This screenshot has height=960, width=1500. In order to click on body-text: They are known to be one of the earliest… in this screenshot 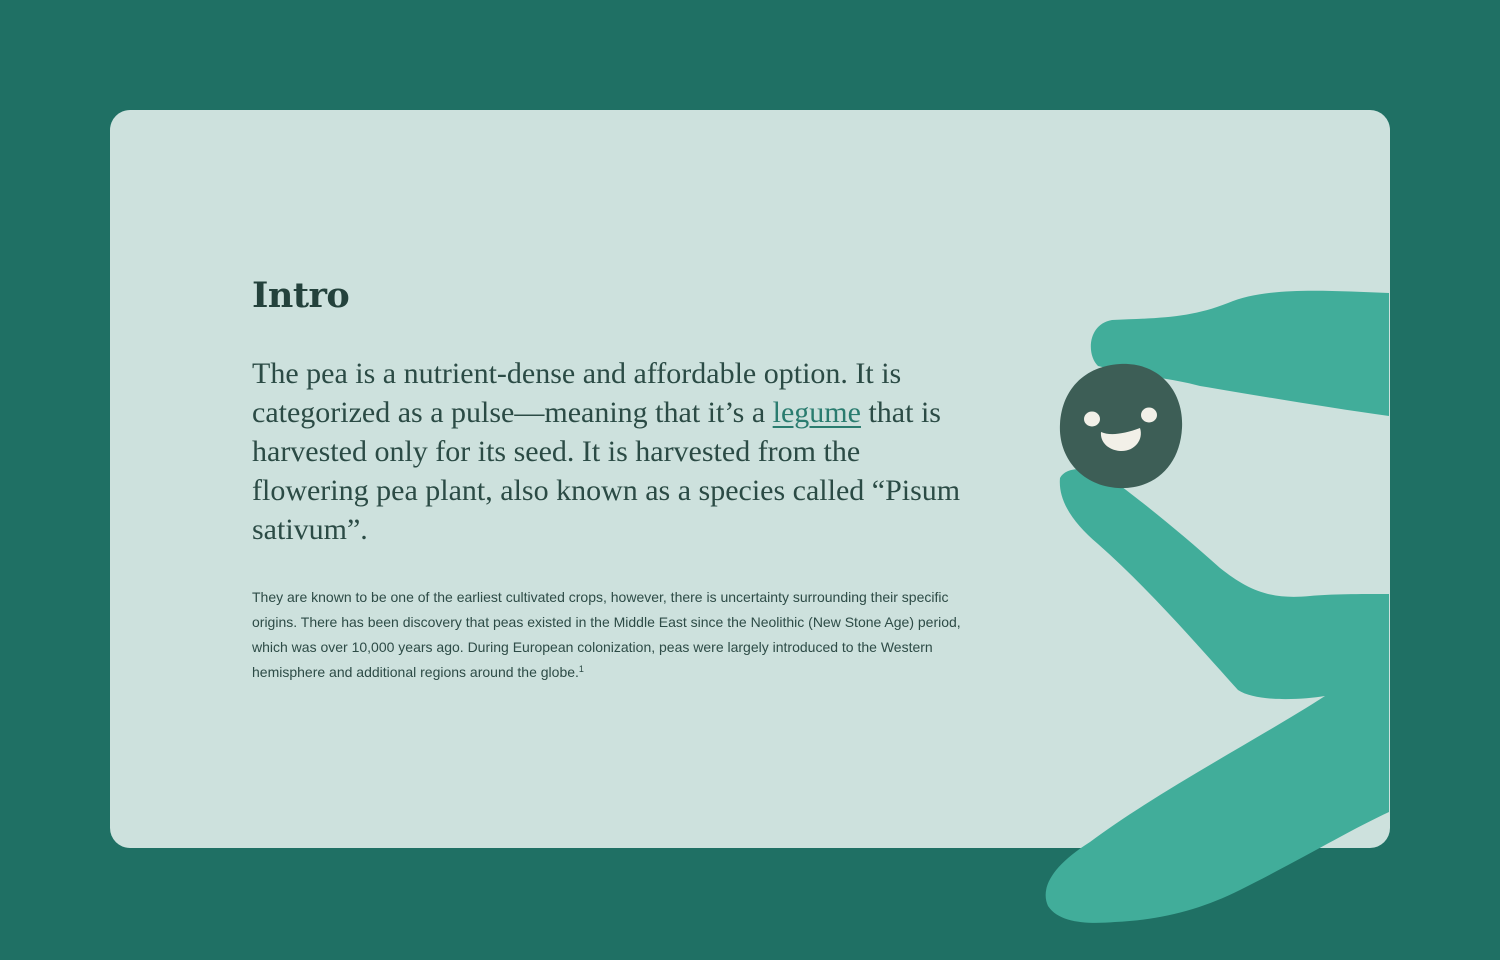, I will do `click(606, 634)`.